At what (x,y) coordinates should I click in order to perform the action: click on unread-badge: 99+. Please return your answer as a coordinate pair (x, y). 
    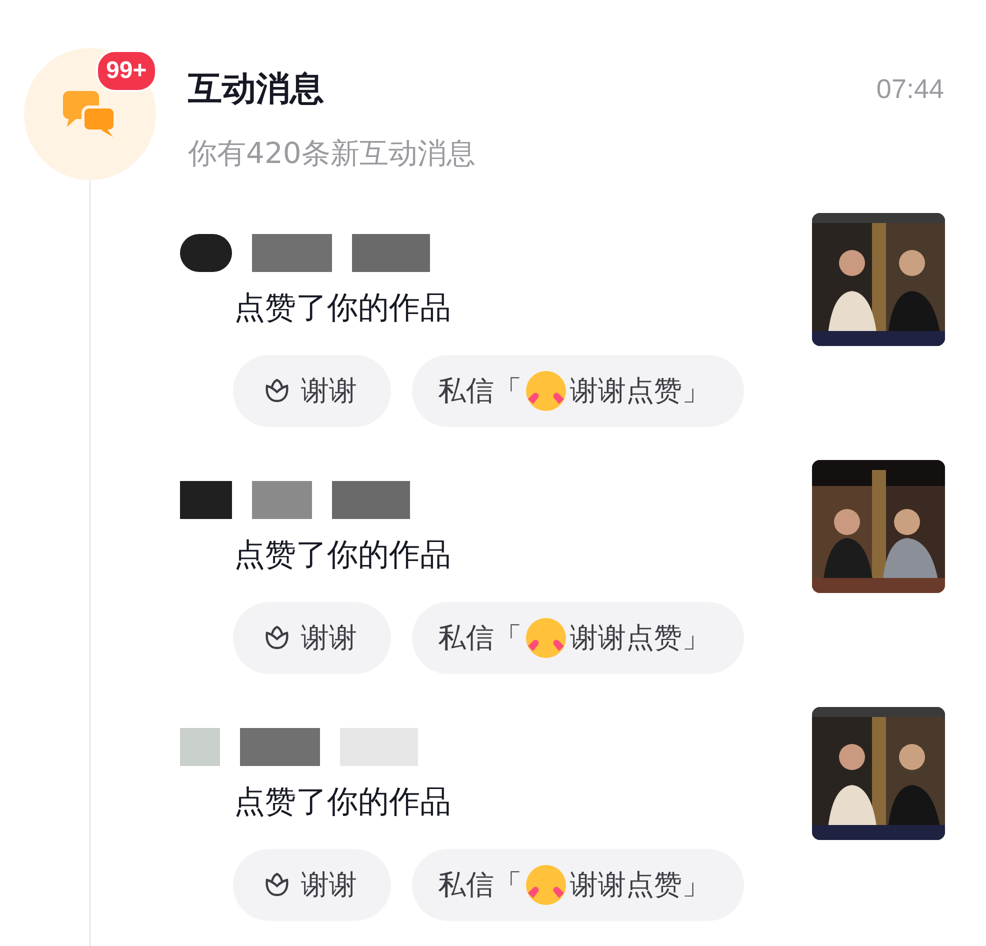
    Looking at the image, I should click on (126, 71).